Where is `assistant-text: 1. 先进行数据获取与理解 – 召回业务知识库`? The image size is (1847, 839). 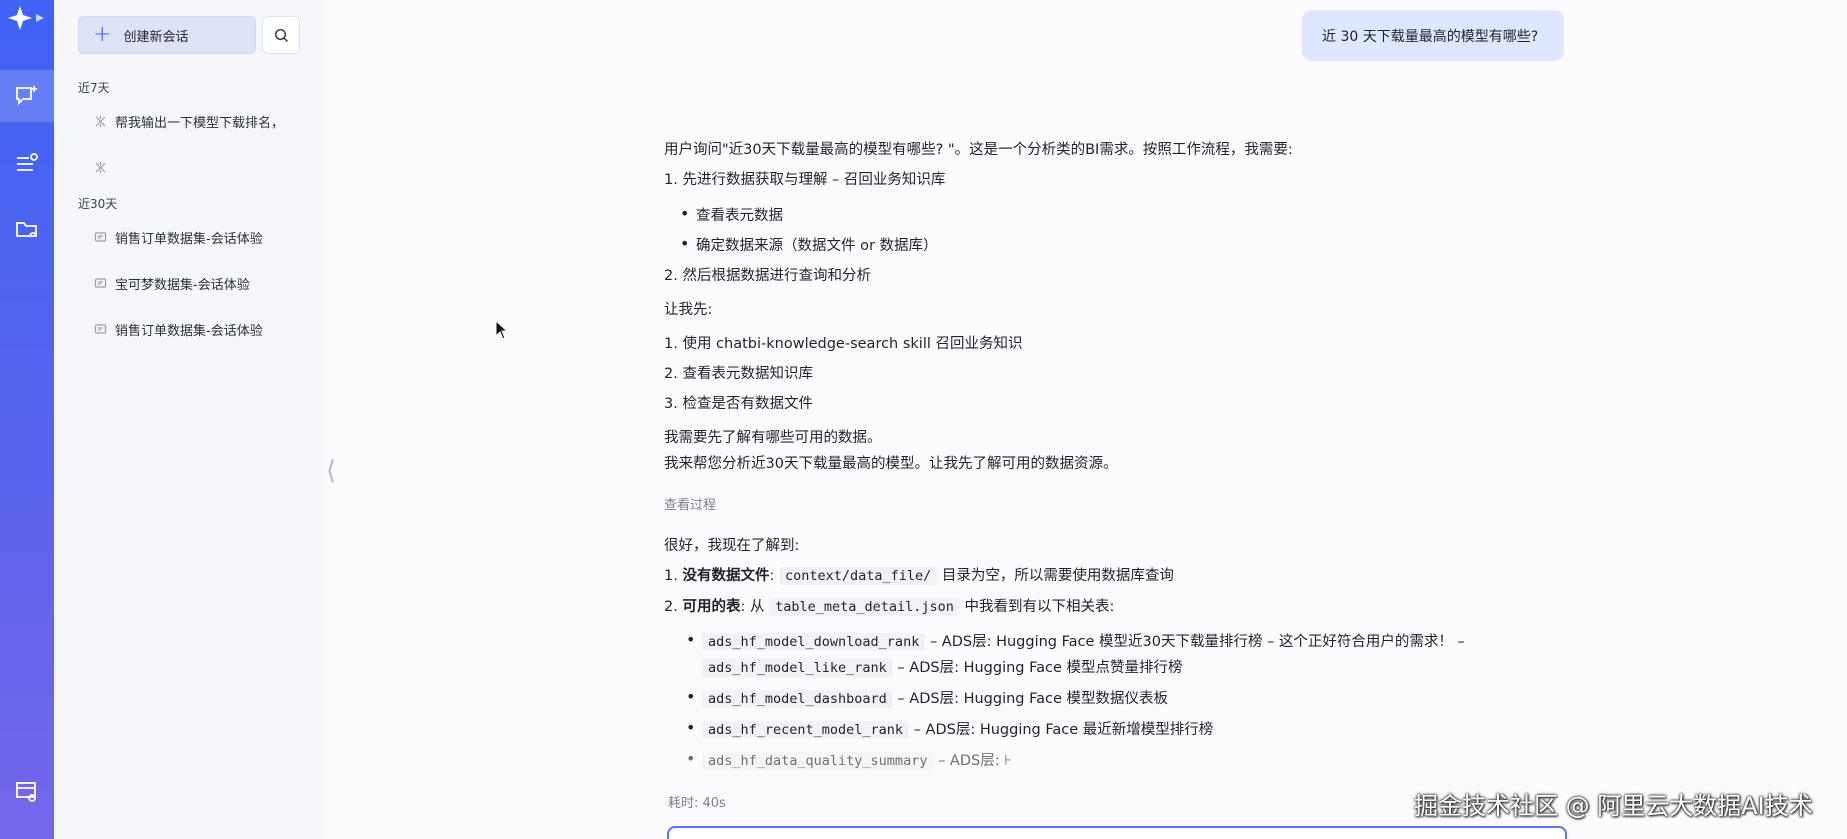
assistant-text: 1. 先进行数据获取与理解 – 召回业务知识库 is located at coordinates (805, 180).